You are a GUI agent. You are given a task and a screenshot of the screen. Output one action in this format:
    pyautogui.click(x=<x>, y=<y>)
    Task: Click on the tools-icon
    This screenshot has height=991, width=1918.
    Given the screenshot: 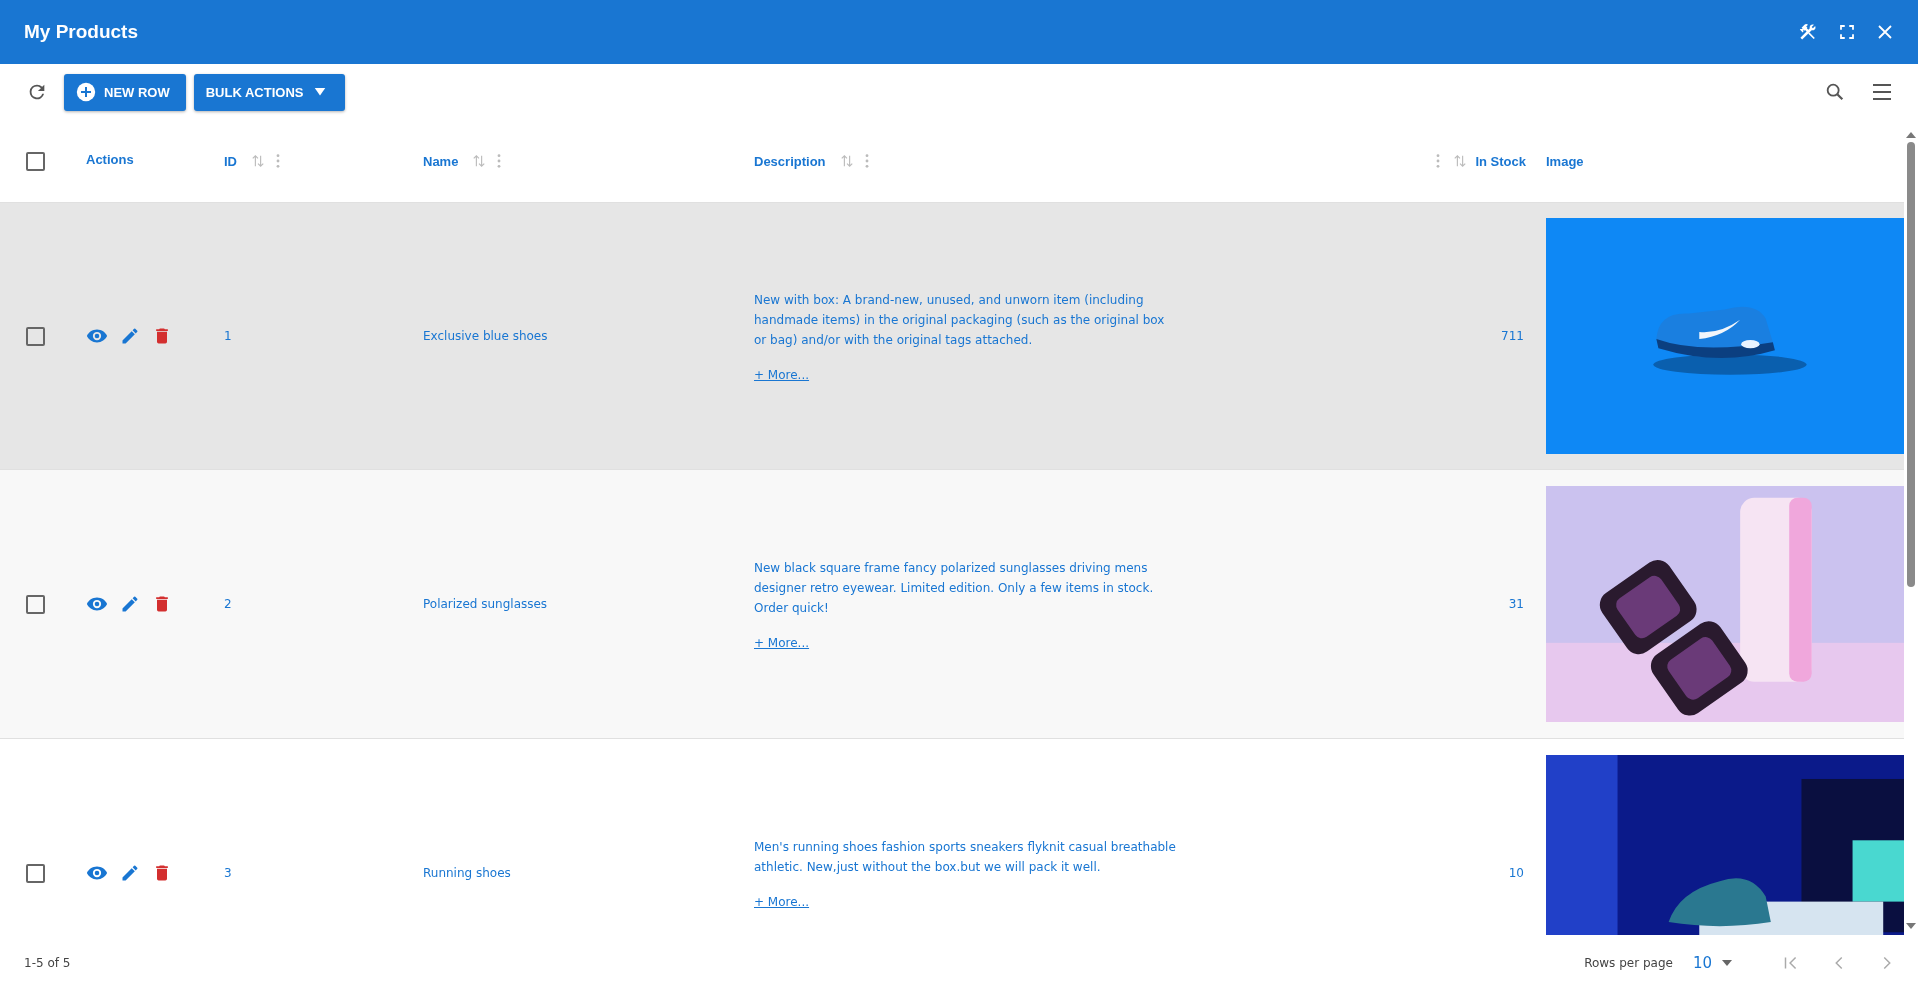 What is the action you would take?
    pyautogui.click(x=1808, y=32)
    